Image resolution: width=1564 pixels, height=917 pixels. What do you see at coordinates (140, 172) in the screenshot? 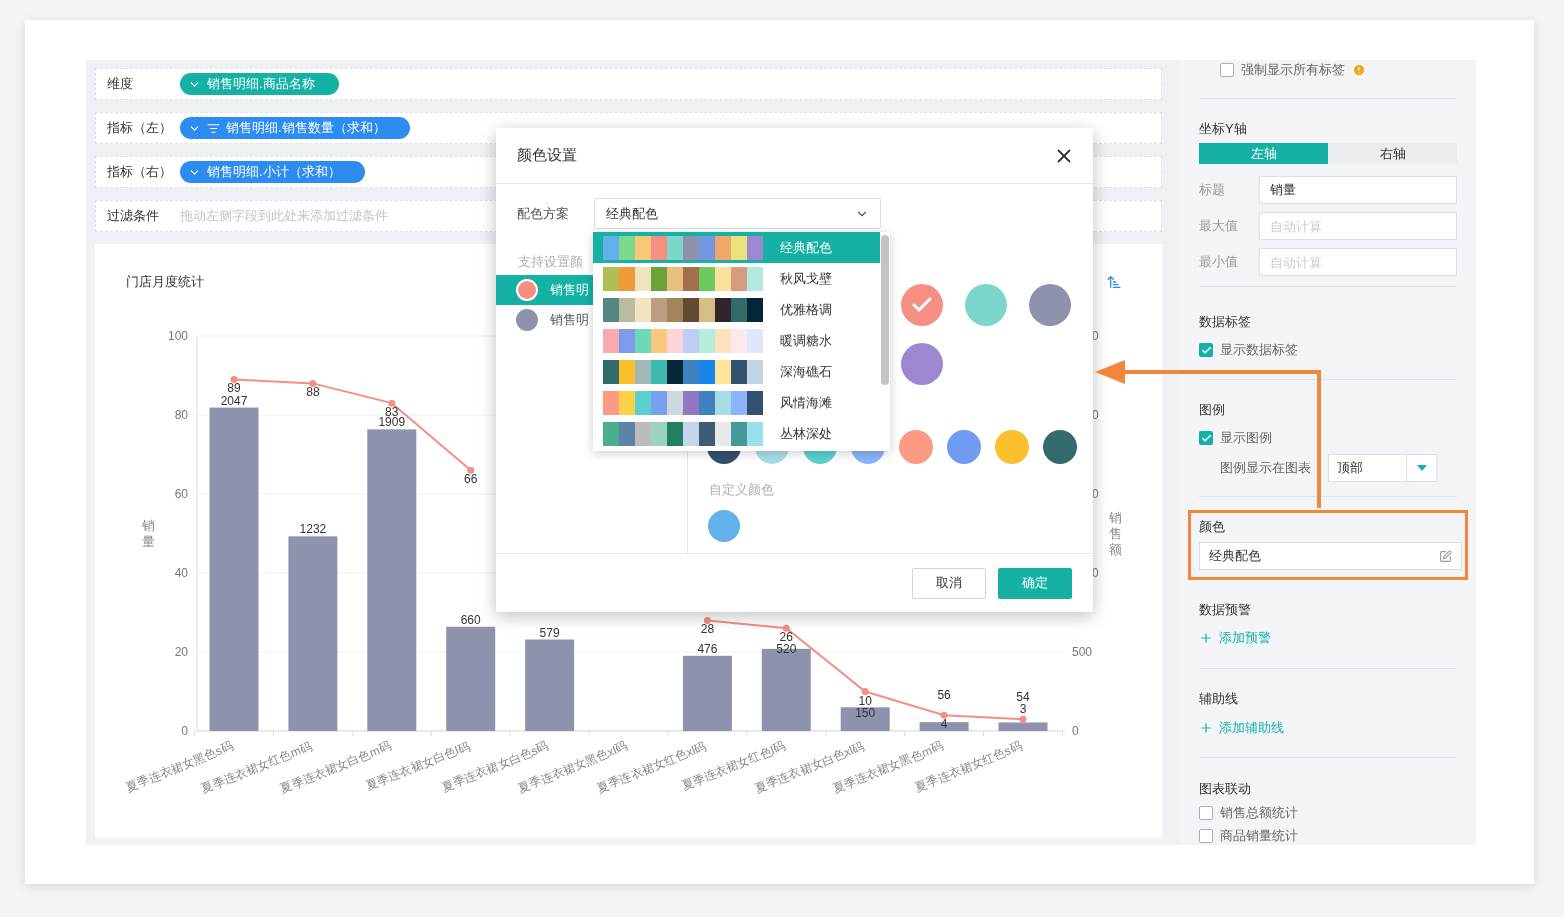
I see `row-label: 指标（右）` at bounding box center [140, 172].